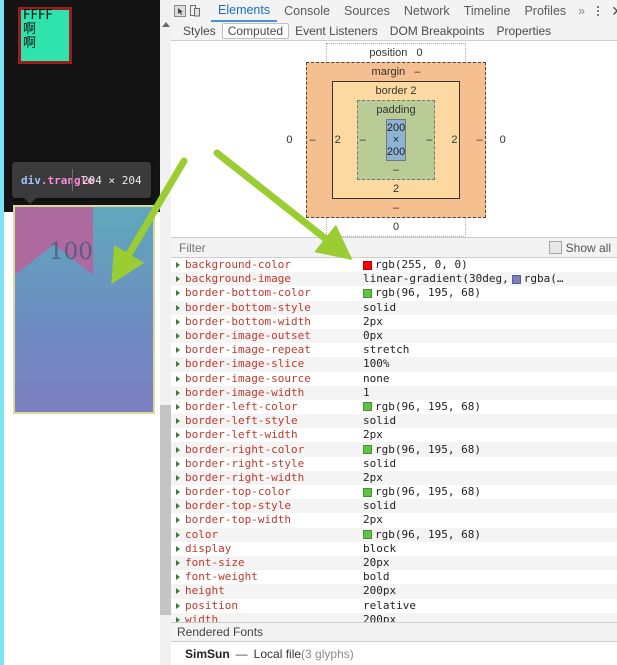 This screenshot has height=665, width=617. I want to click on property-row: display block, so click(394, 549).